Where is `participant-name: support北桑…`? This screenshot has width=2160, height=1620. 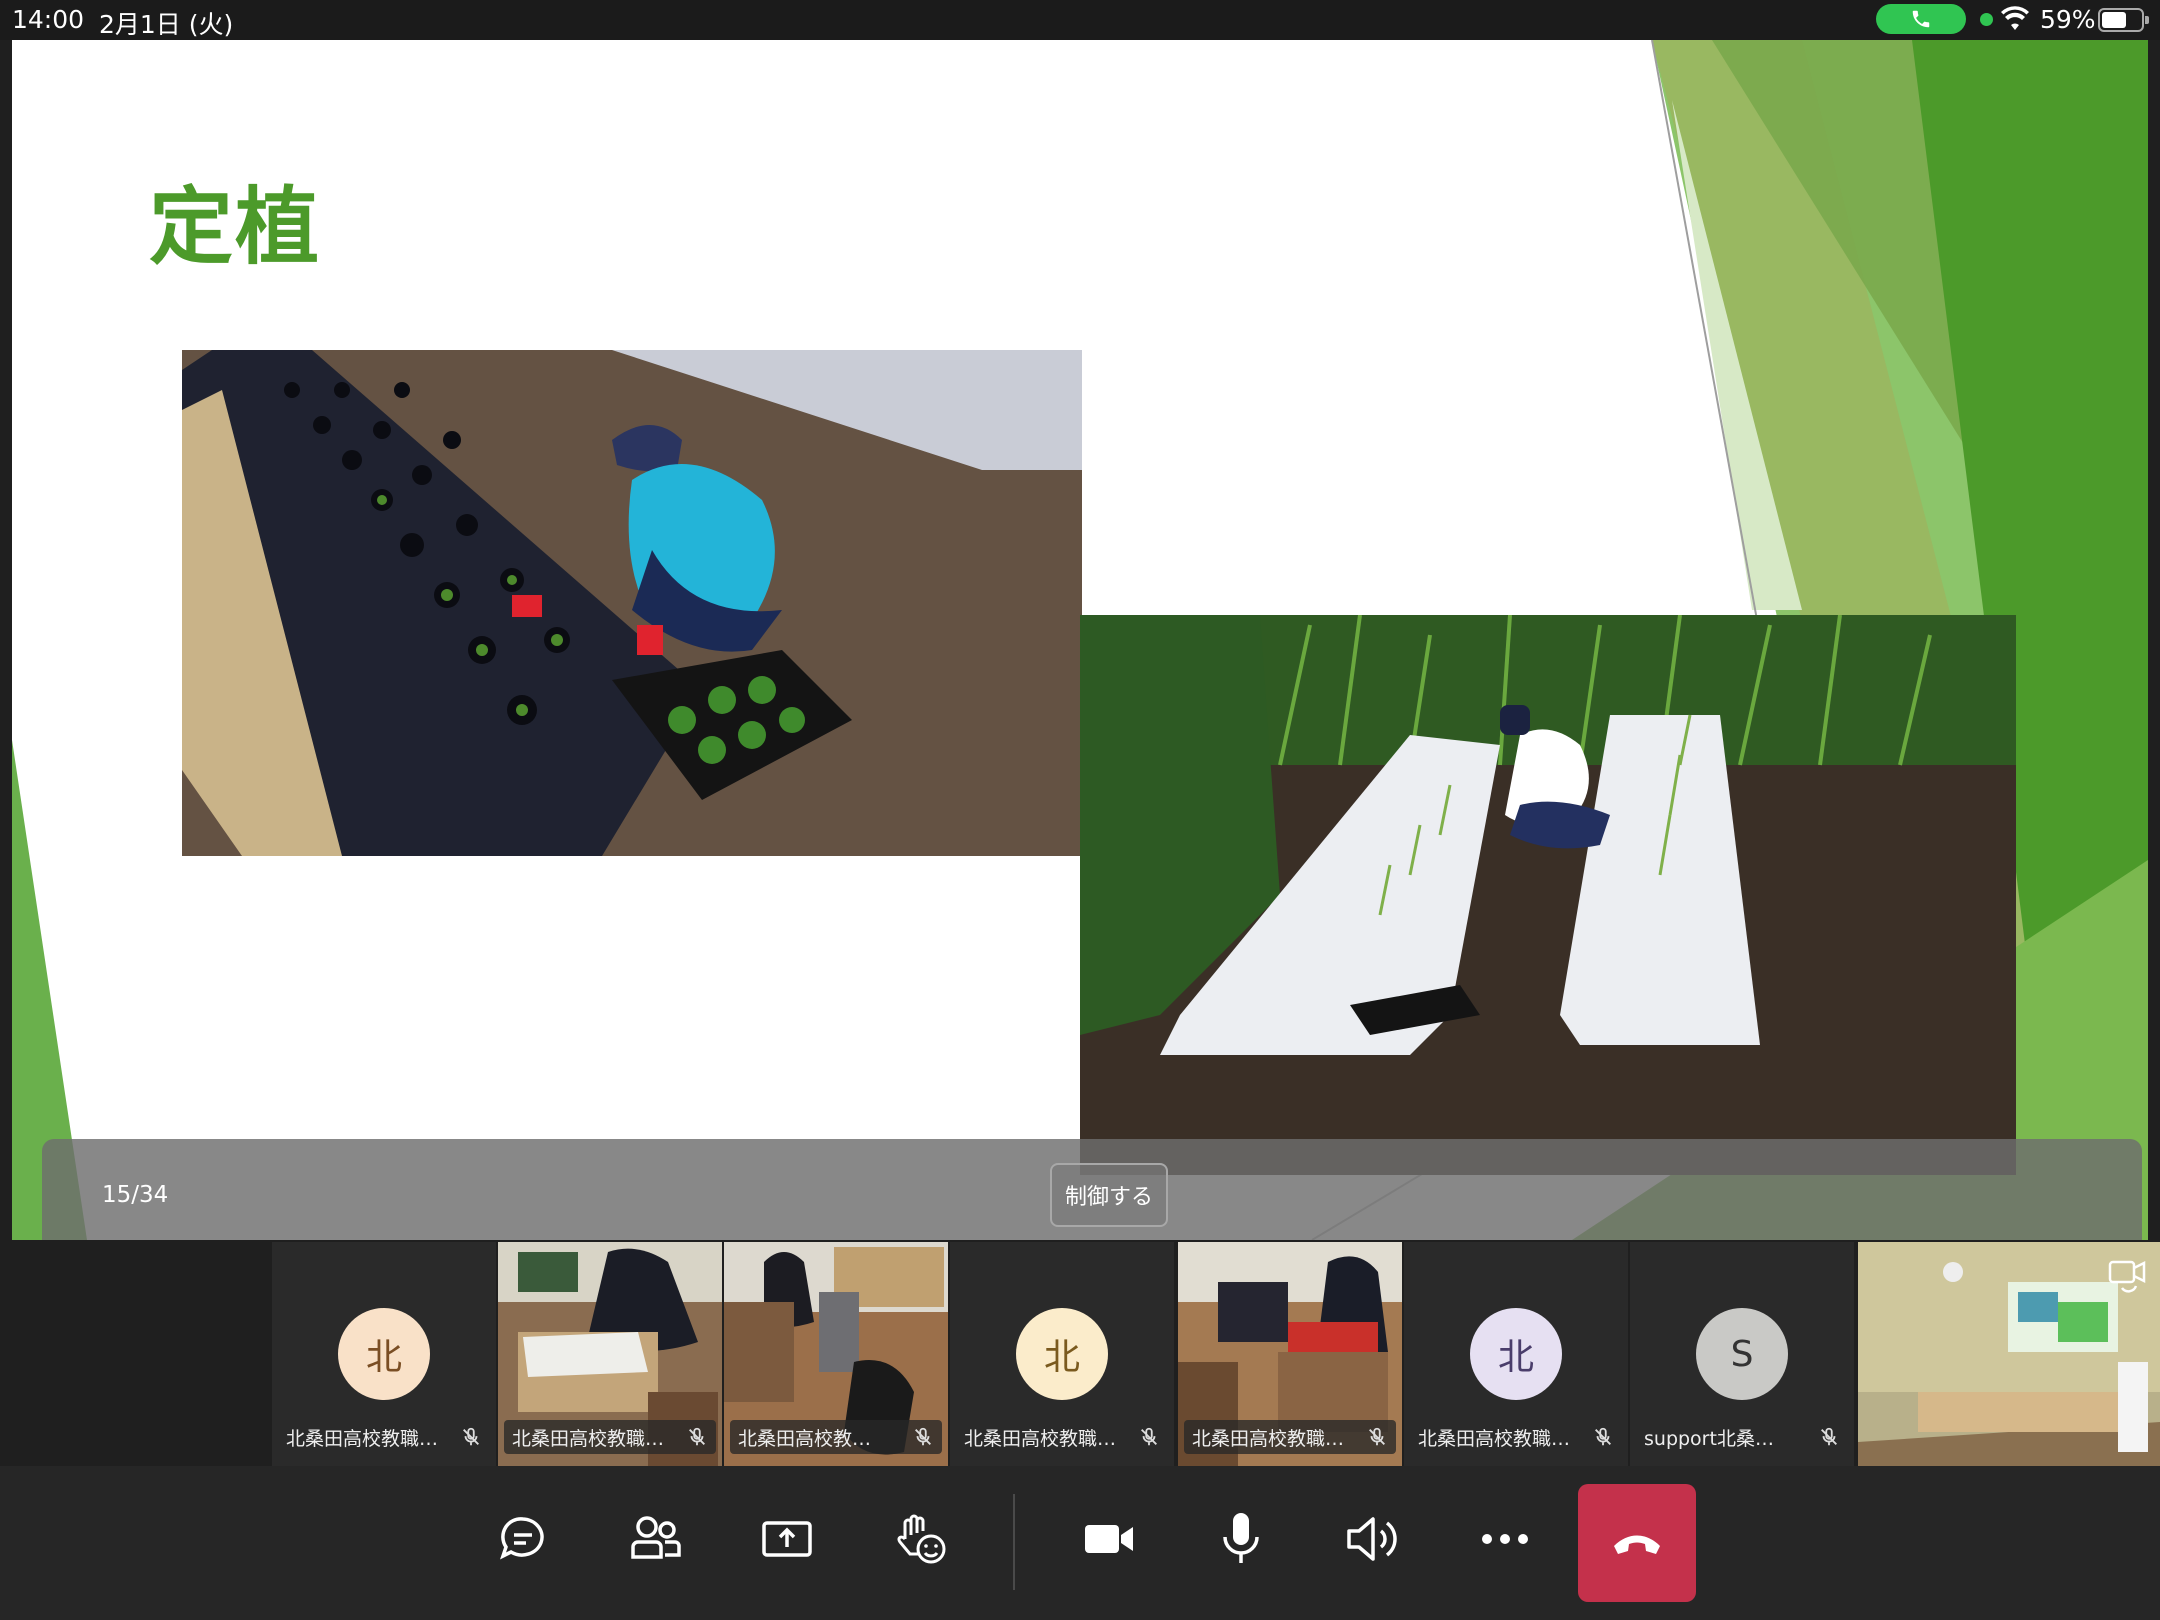
participant-name: support北桑… is located at coordinates (1709, 1438).